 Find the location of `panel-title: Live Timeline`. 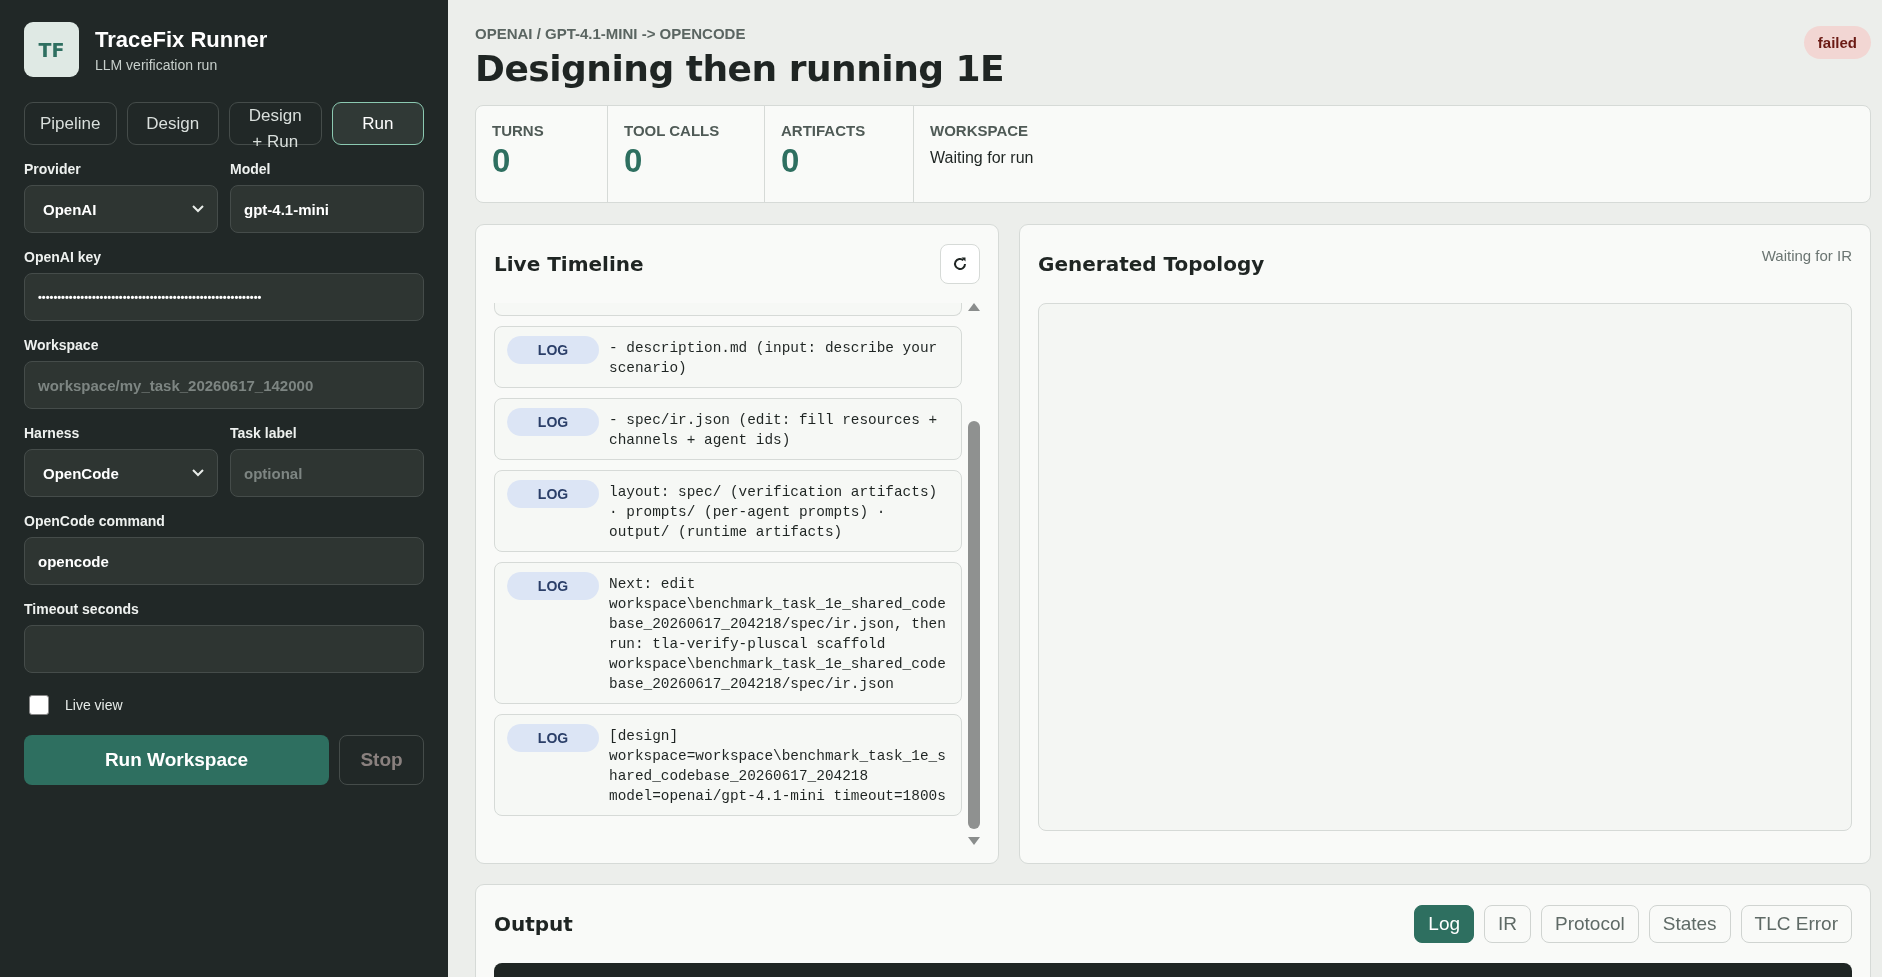

panel-title: Live Timeline is located at coordinates (569, 264).